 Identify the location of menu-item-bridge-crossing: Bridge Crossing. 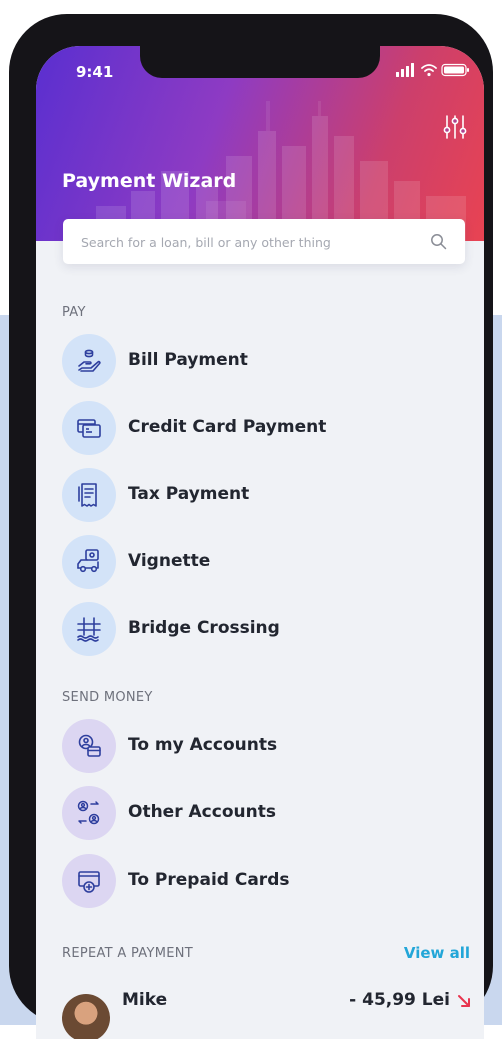
(258, 630).